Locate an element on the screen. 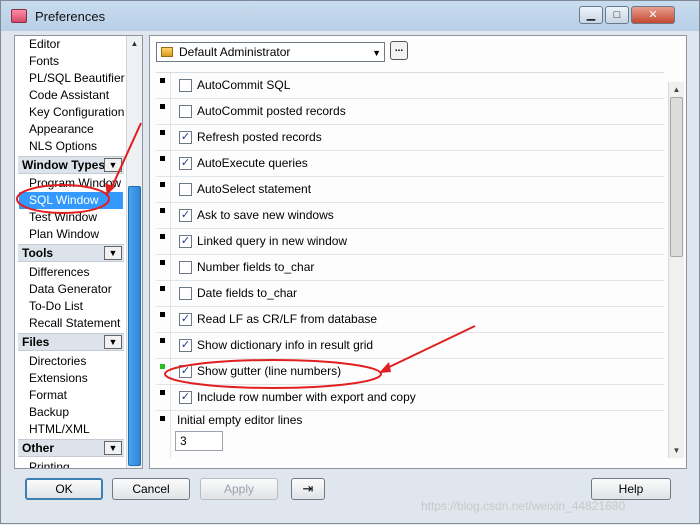  profile-icon is located at coordinates (167, 52).